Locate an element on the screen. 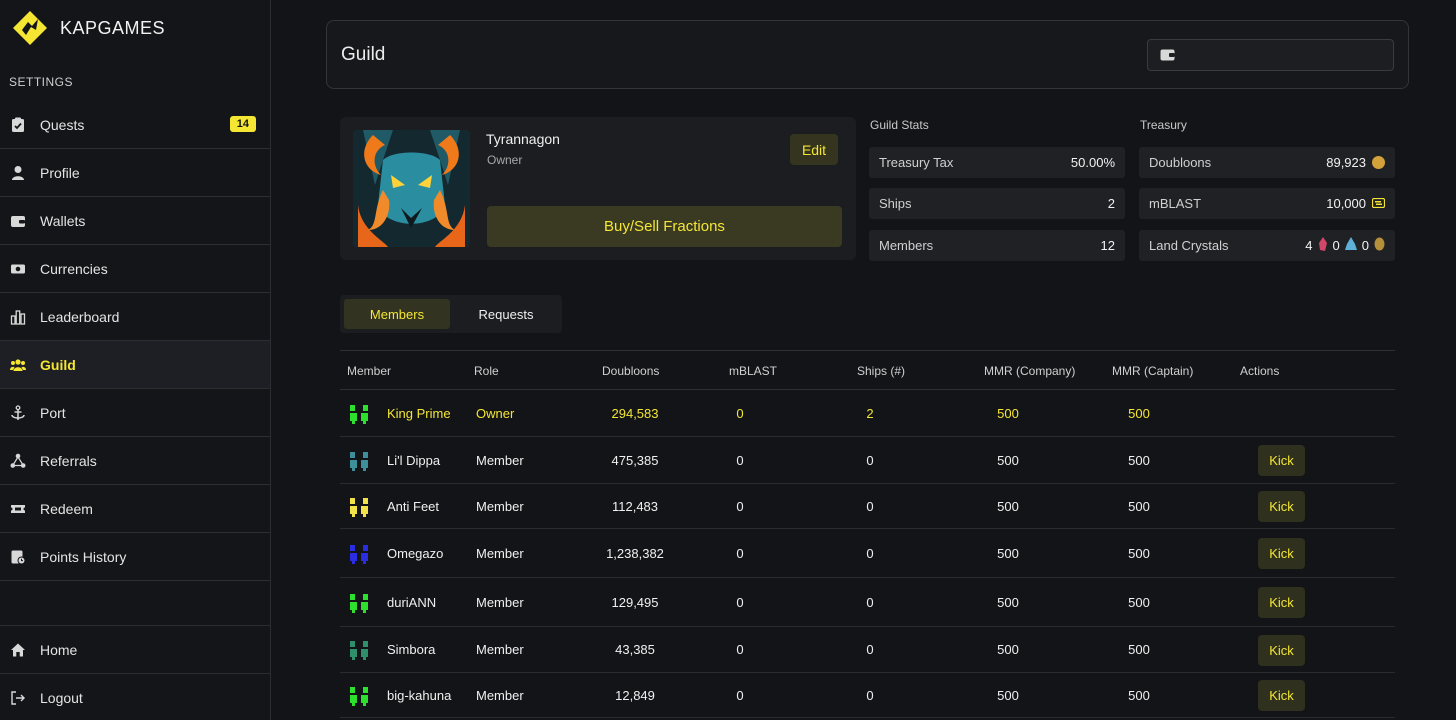 Image resolution: width=1456 pixels, height=720 pixels. tab-requests: Requests is located at coordinates (506, 314).